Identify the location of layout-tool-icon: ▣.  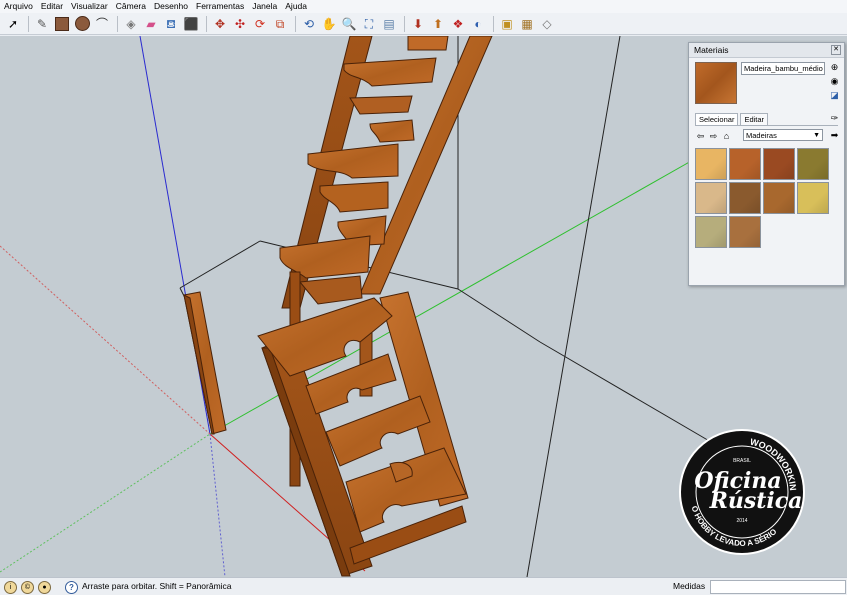
(507, 24).